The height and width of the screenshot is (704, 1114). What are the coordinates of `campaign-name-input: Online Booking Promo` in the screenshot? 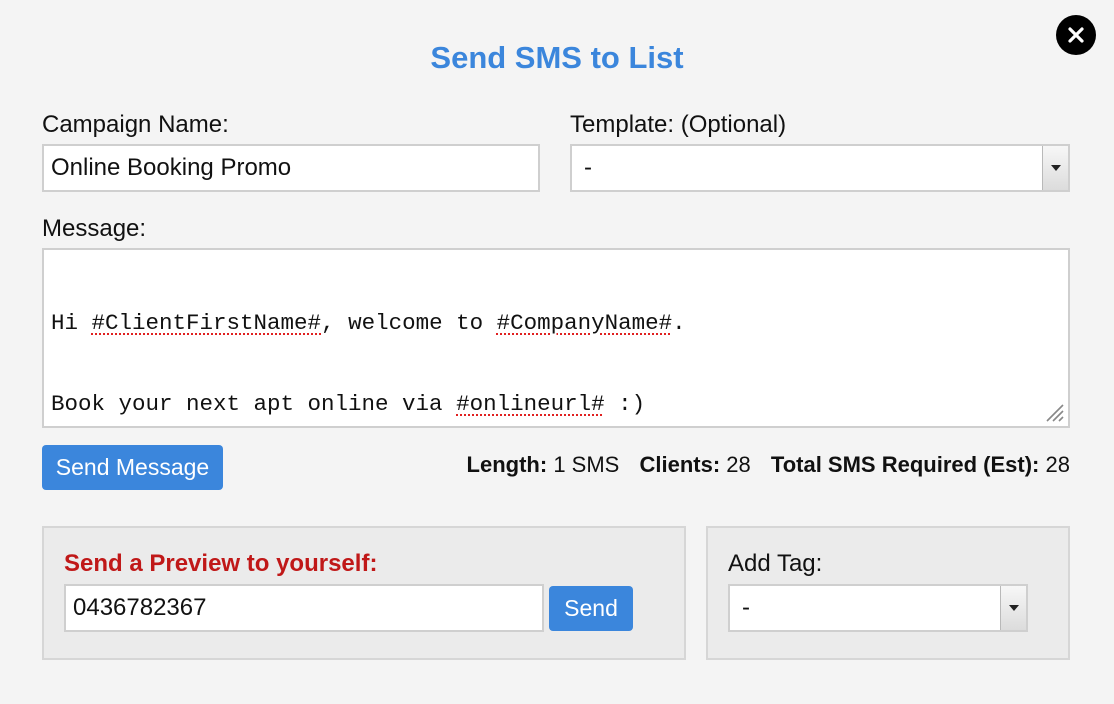 It's located at (291, 168).